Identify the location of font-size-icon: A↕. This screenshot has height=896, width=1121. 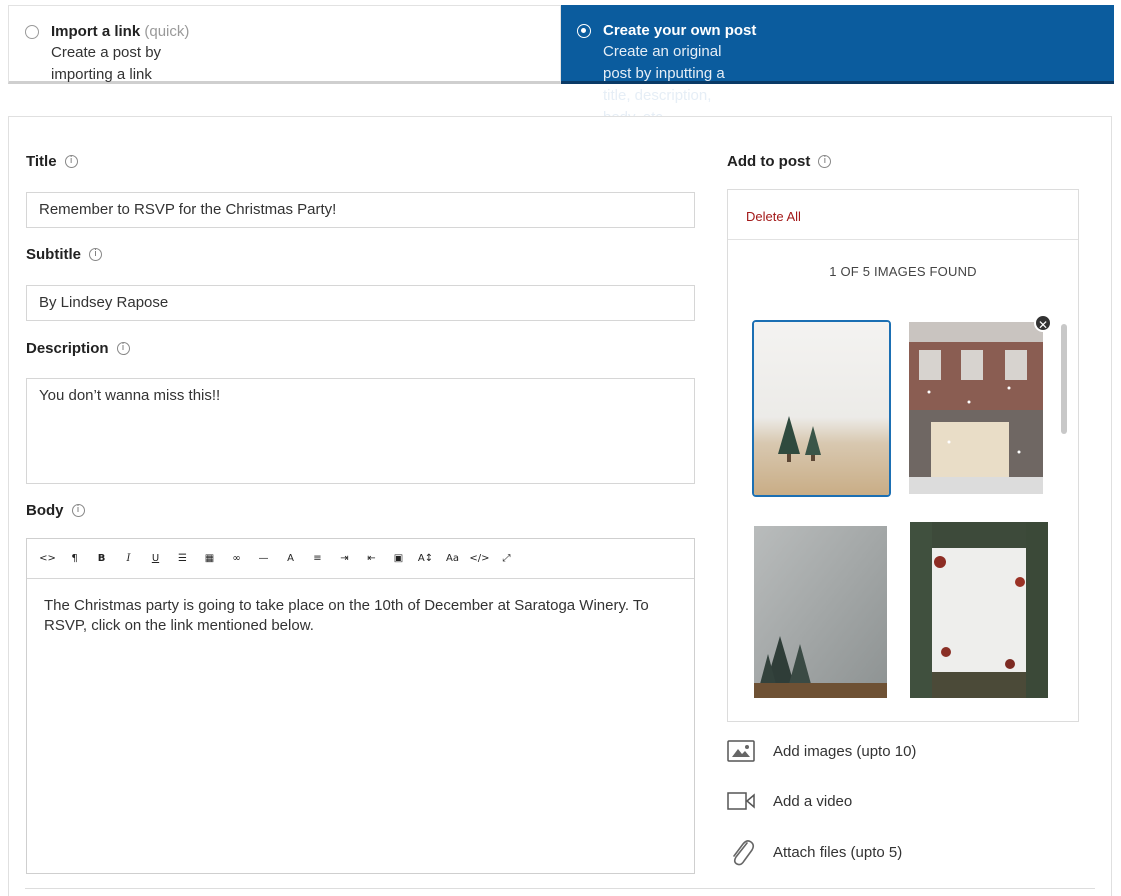
(425, 559).